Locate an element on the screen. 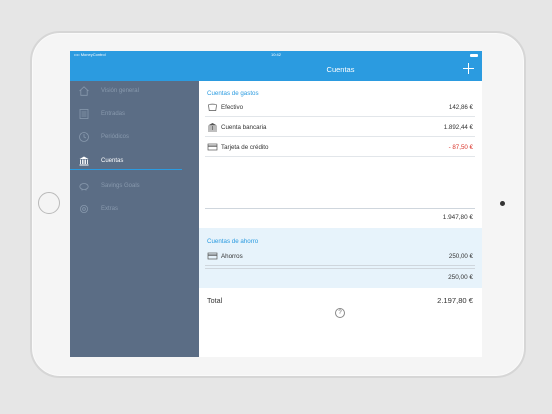  credit-card-icon is located at coordinates (212, 147).